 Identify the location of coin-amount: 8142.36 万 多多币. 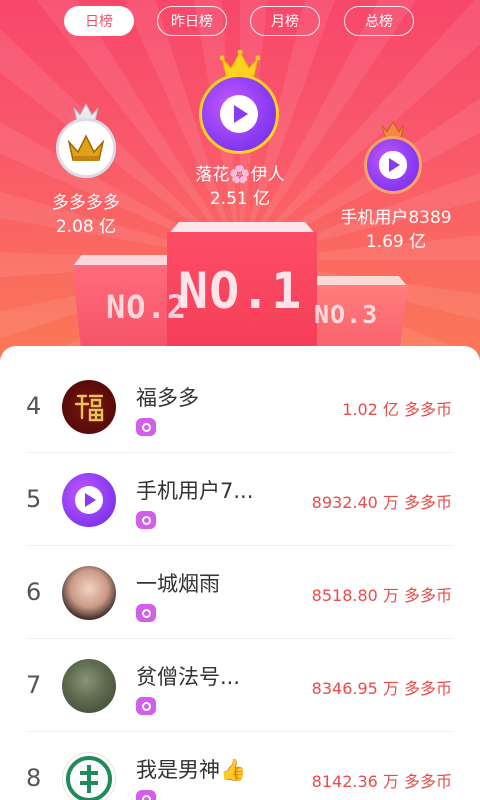
(381, 781).